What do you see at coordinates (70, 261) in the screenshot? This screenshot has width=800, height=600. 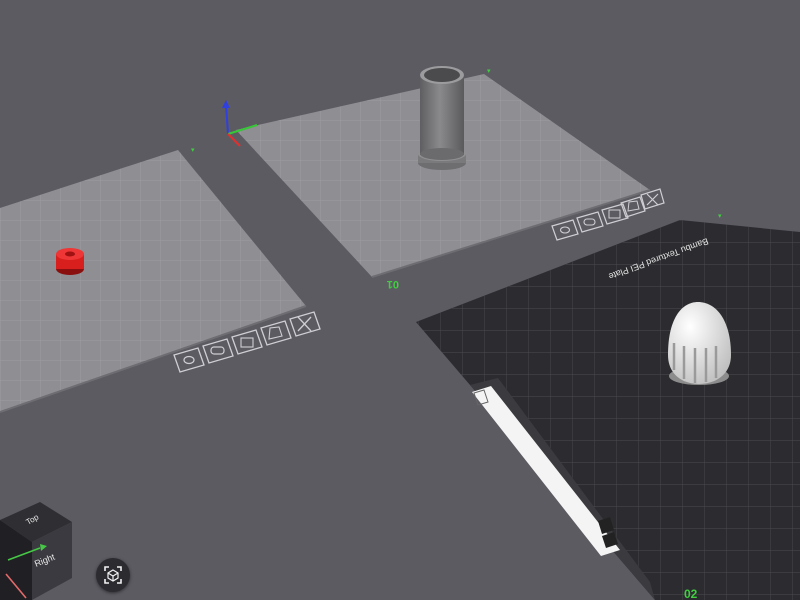 I see `red-cylinder-object` at bounding box center [70, 261].